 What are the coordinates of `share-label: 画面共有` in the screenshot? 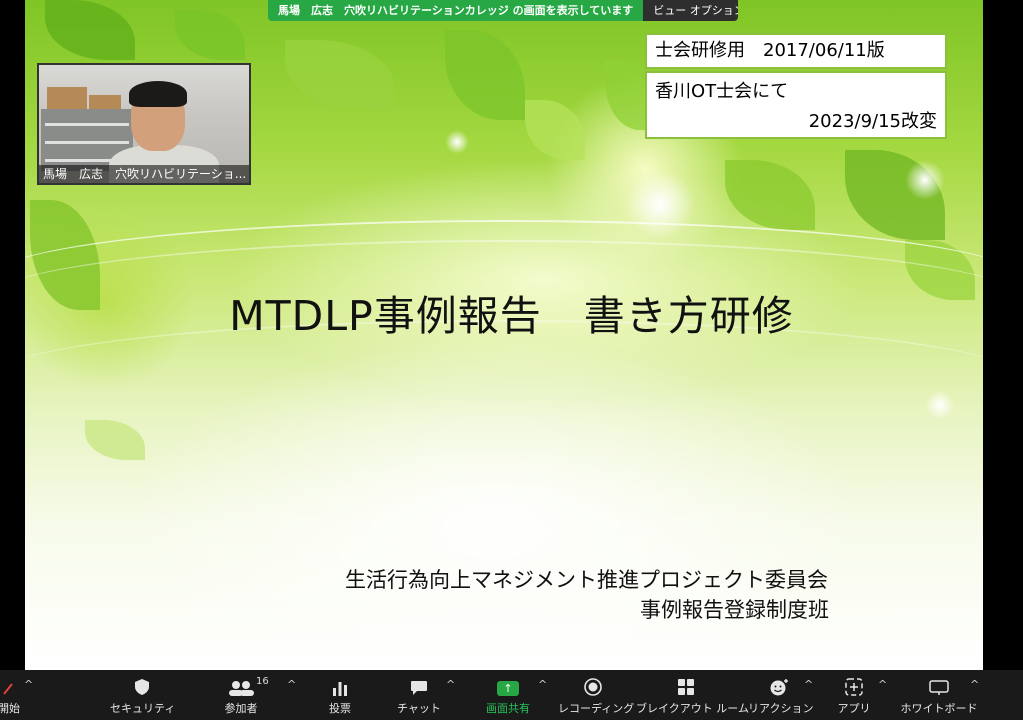 It's located at (508, 708).